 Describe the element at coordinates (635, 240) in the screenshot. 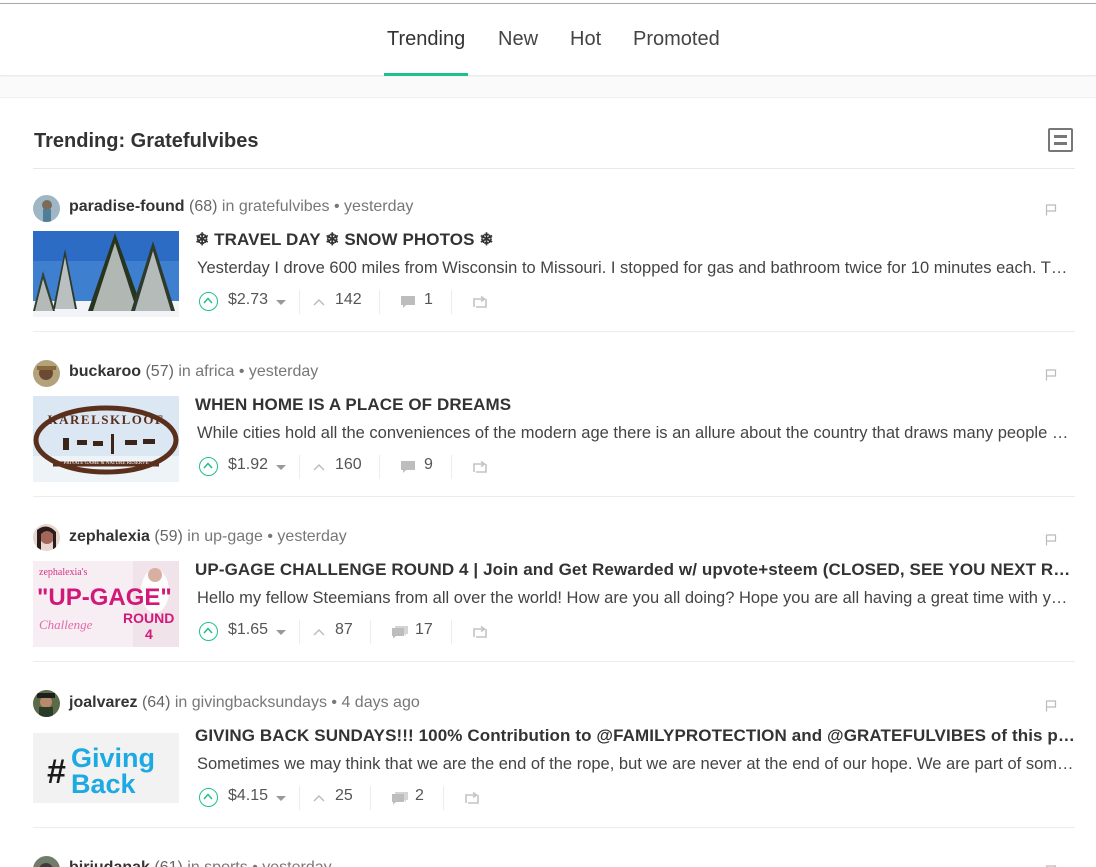

I see `post-title: ❄ TRAVEL DAY ❄ SNOW PHOTOS ❄` at that location.